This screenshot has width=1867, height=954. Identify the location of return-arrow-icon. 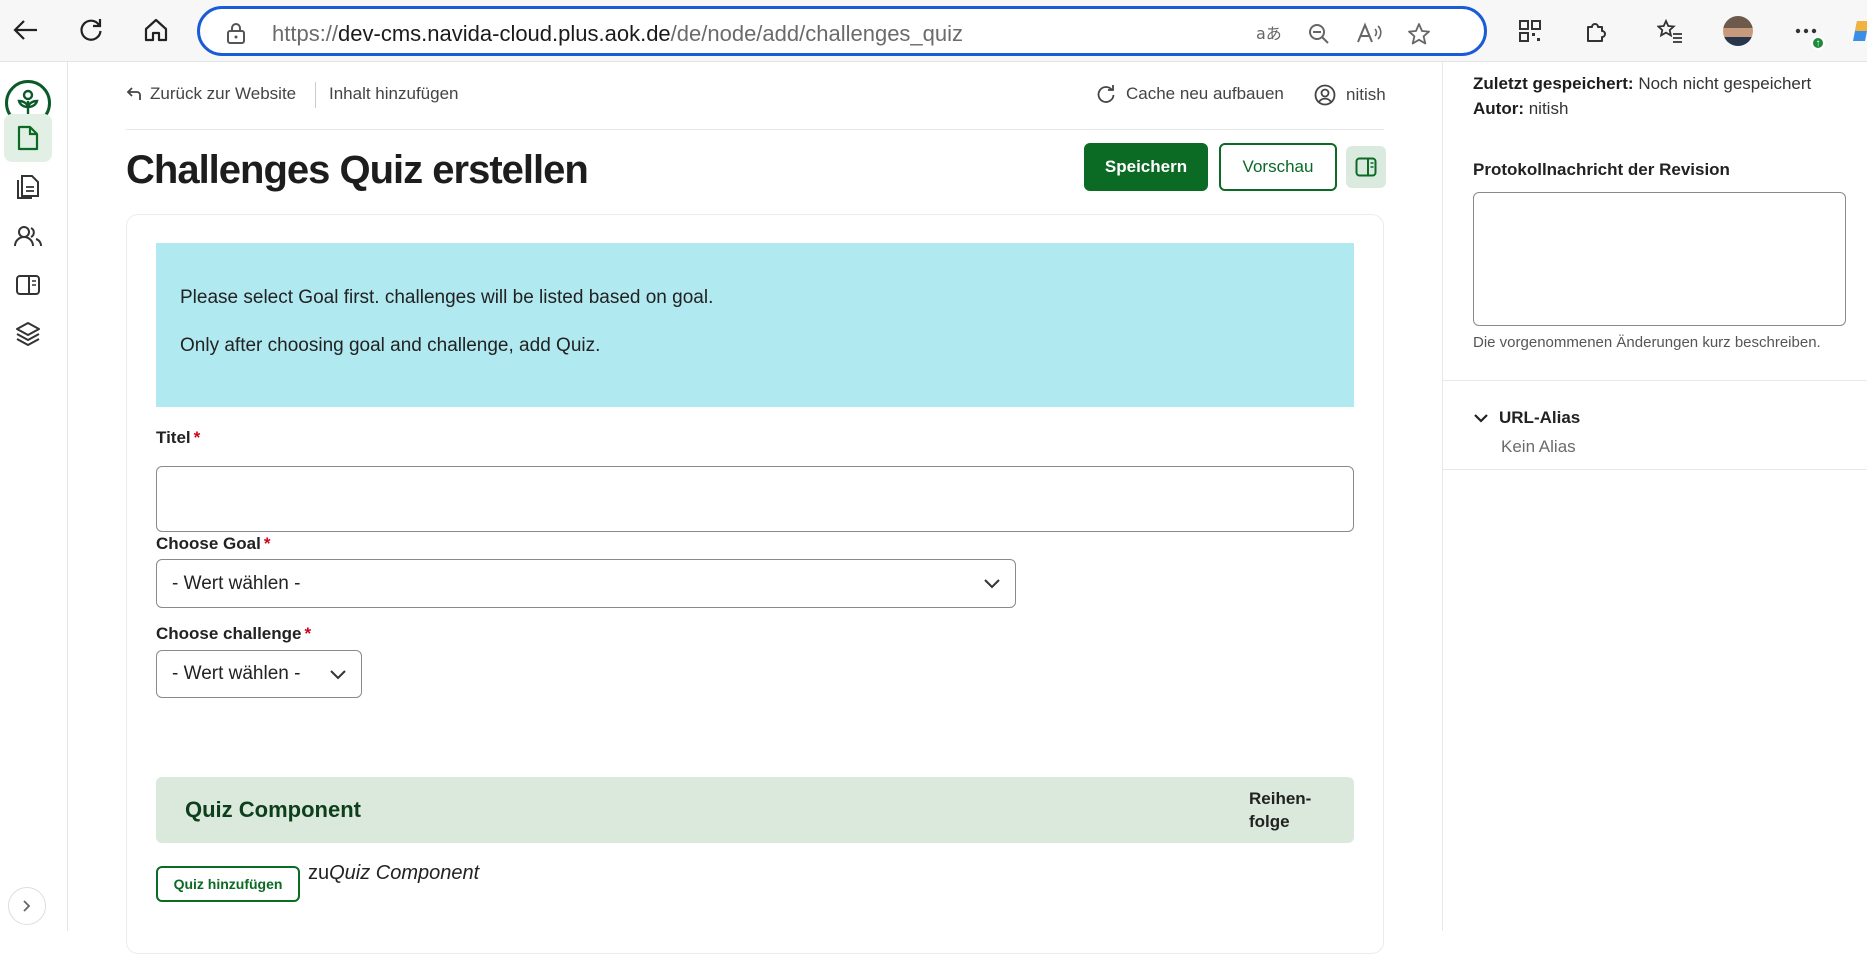
(133, 93).